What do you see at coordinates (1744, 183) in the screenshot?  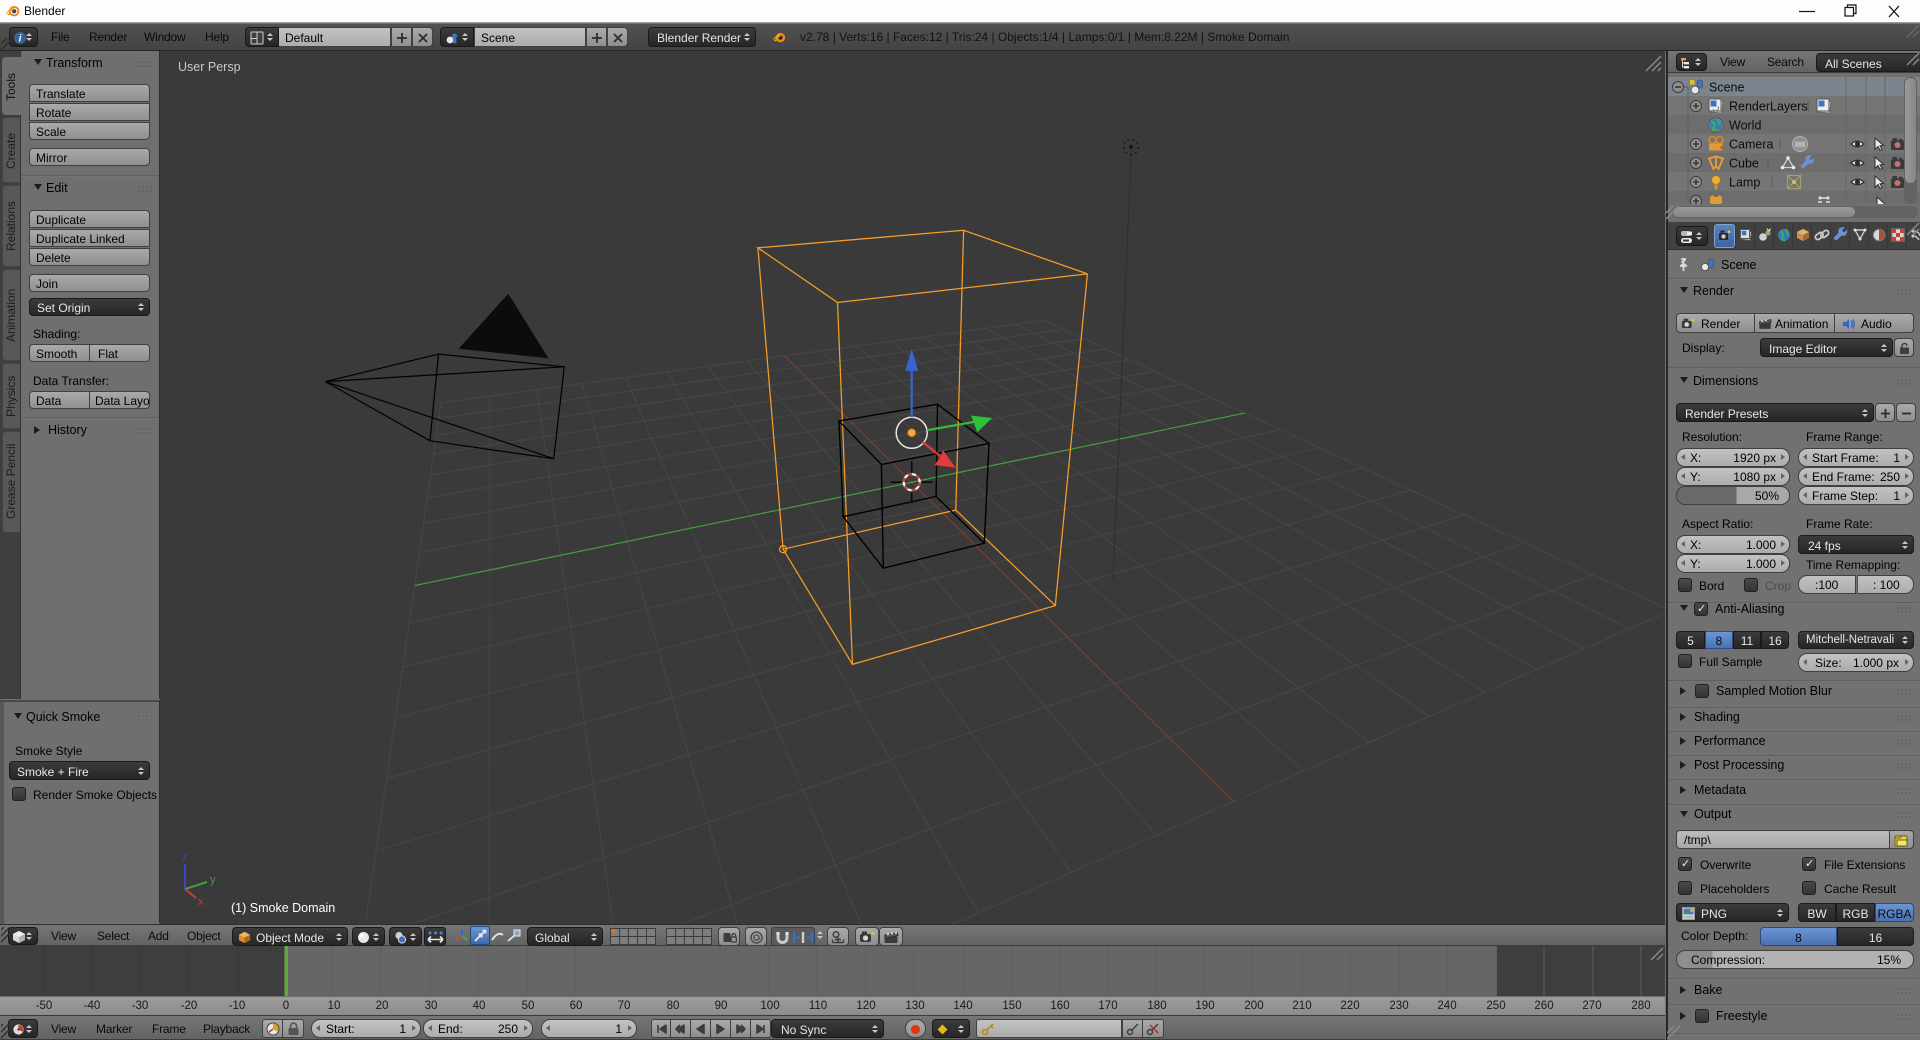 I see `svg-text: Lamp` at bounding box center [1744, 183].